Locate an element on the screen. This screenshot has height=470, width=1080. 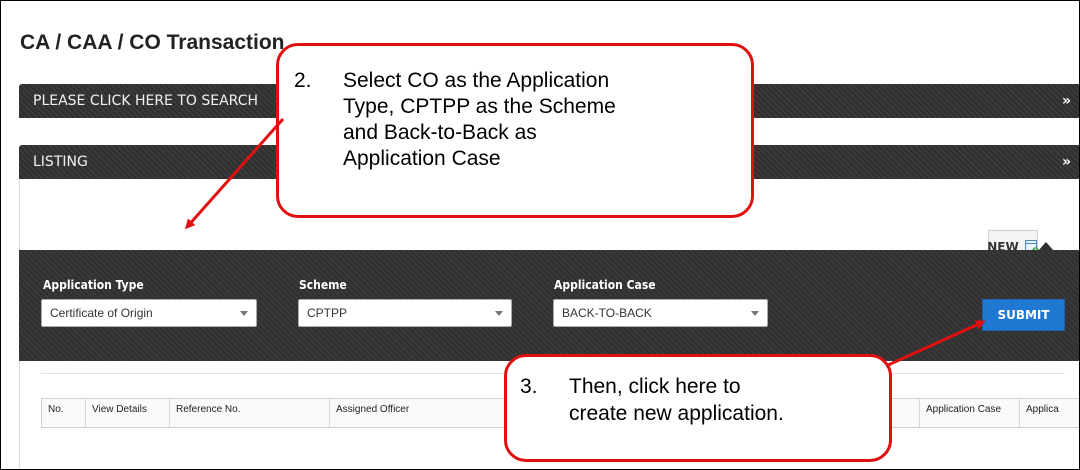
callout-line: Select CO as the Application is located at coordinates (476, 80).